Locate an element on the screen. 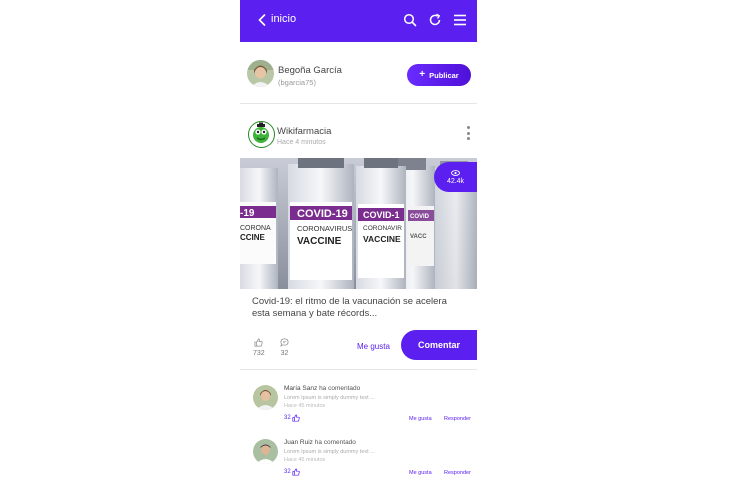 This screenshot has height=500, width=750. post-actions: 732 32 Me gusta Comentar is located at coordinates (358, 350).